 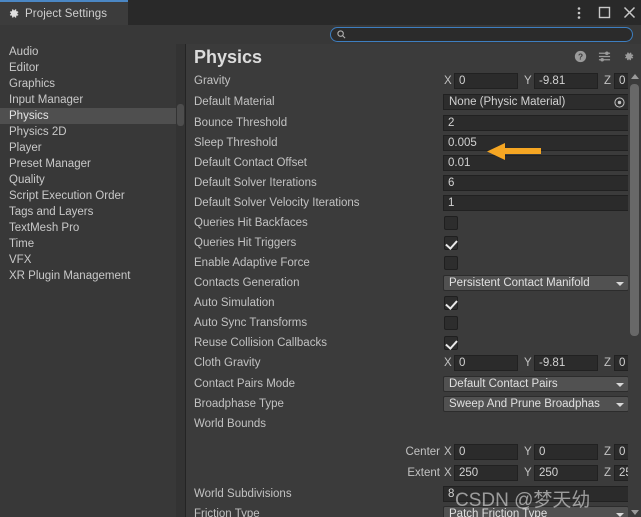 I want to click on window-controls, so click(x=604, y=12).